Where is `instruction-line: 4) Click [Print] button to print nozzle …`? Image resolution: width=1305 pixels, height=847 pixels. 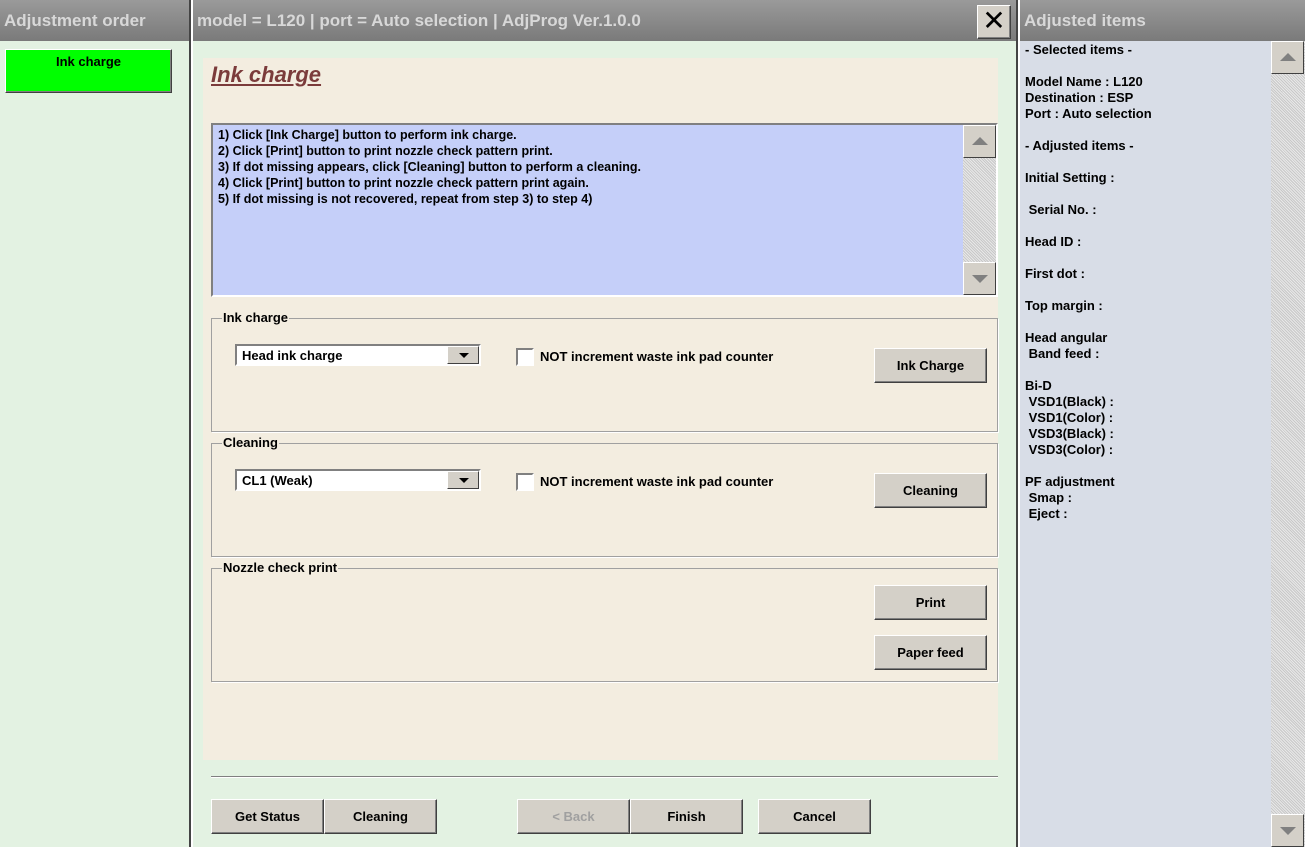 instruction-line: 4) Click [Print] button to print nozzle … is located at coordinates (403, 183).